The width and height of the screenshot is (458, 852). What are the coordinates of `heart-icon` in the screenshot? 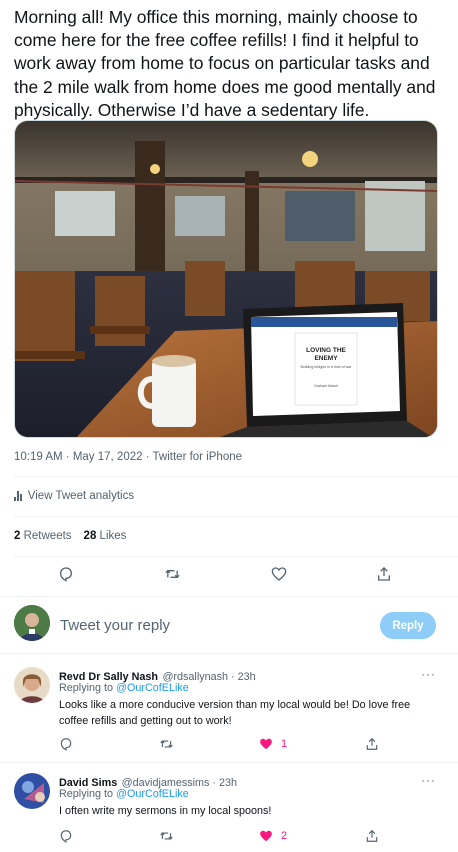 It's located at (279, 574).